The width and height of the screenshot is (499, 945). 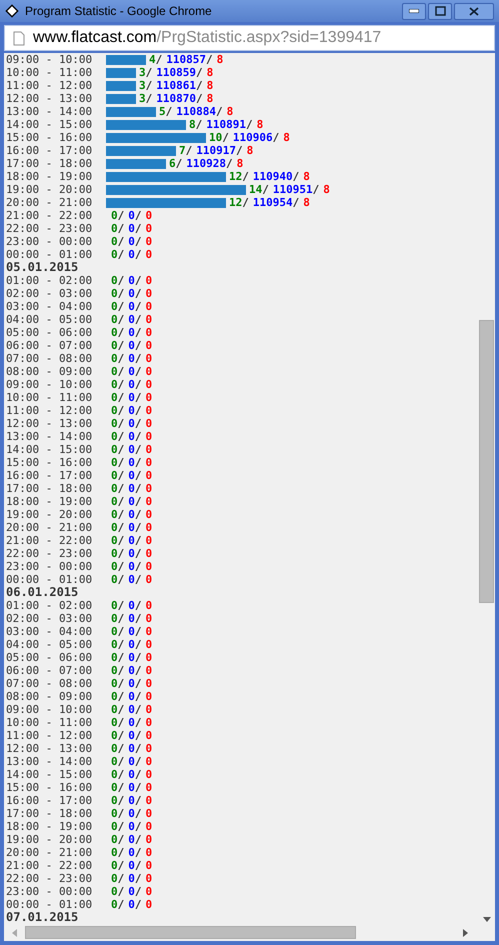 What do you see at coordinates (207, 38) in the screenshot?
I see `url-text: www.flatcast.com/PrgStatistic.aspx?sid=1399417` at bounding box center [207, 38].